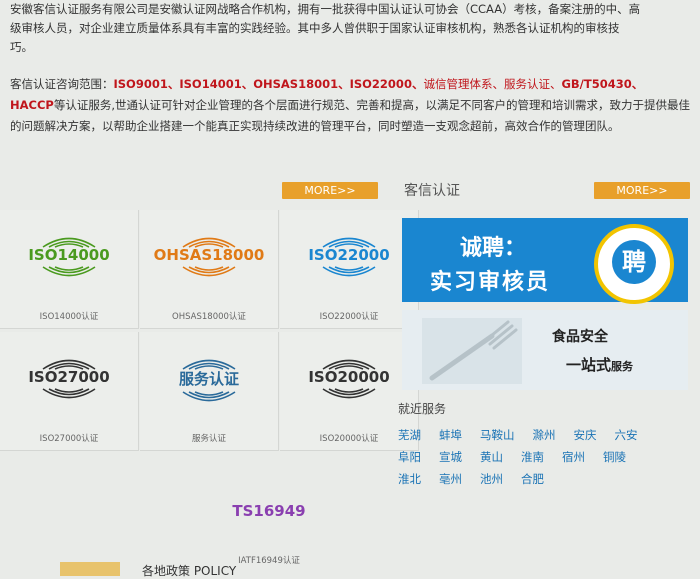 This screenshot has height=579, width=700. I want to click on city-link: 安庆, so click(585, 435).